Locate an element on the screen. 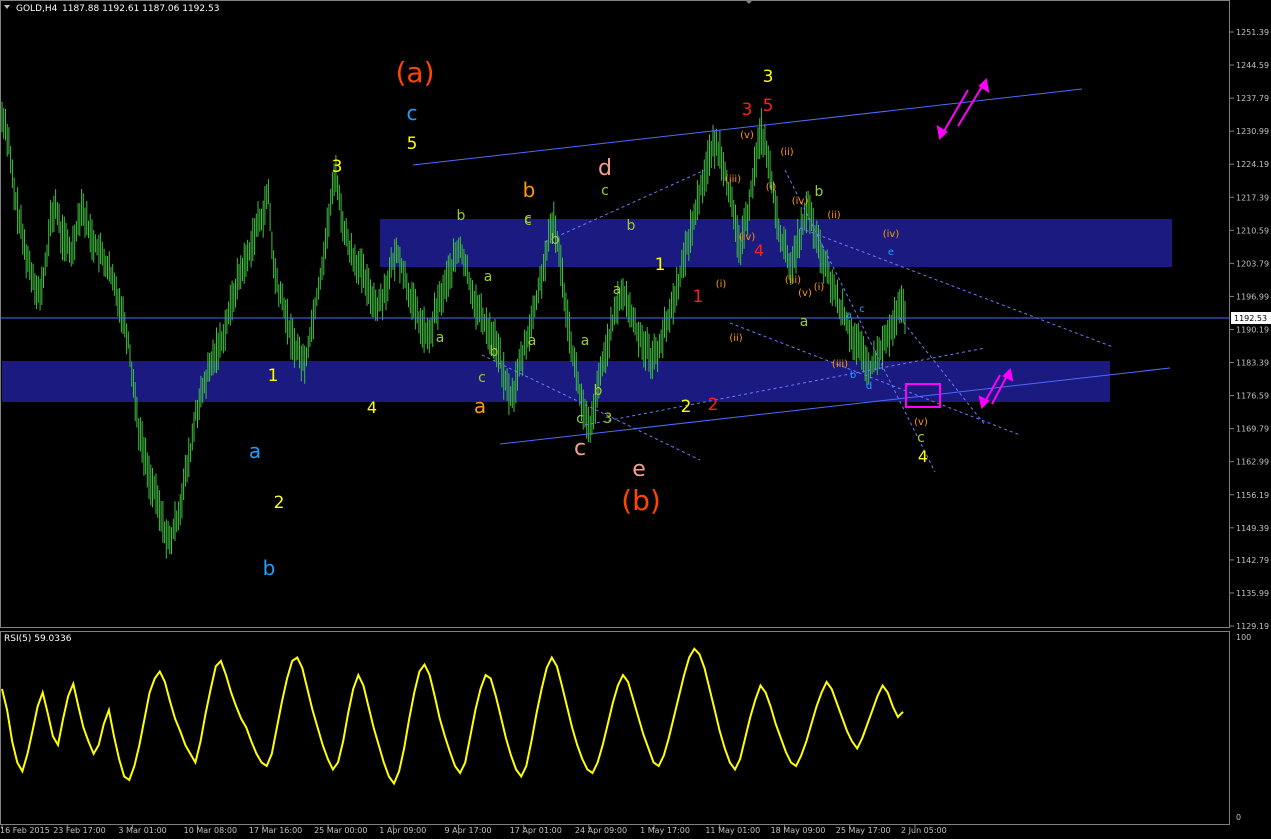 The image size is (1271, 839). time-tick-label: 18 May 09:00 is located at coordinates (798, 830).